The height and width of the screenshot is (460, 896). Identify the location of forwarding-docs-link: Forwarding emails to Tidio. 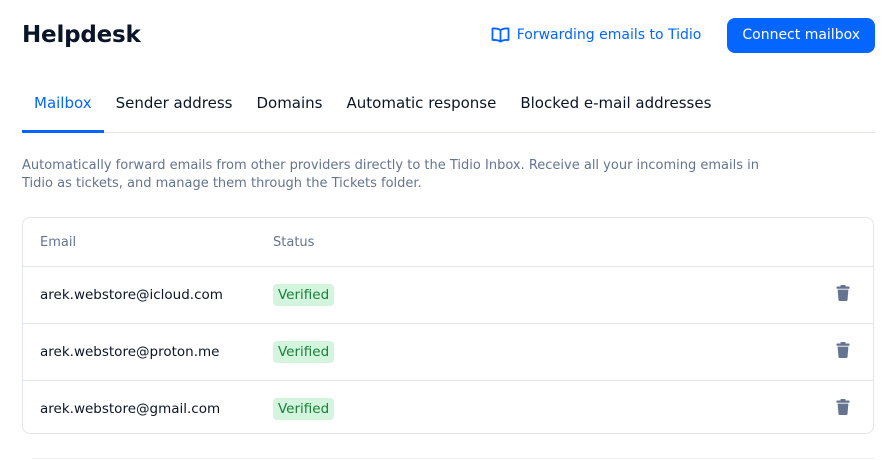
(596, 35).